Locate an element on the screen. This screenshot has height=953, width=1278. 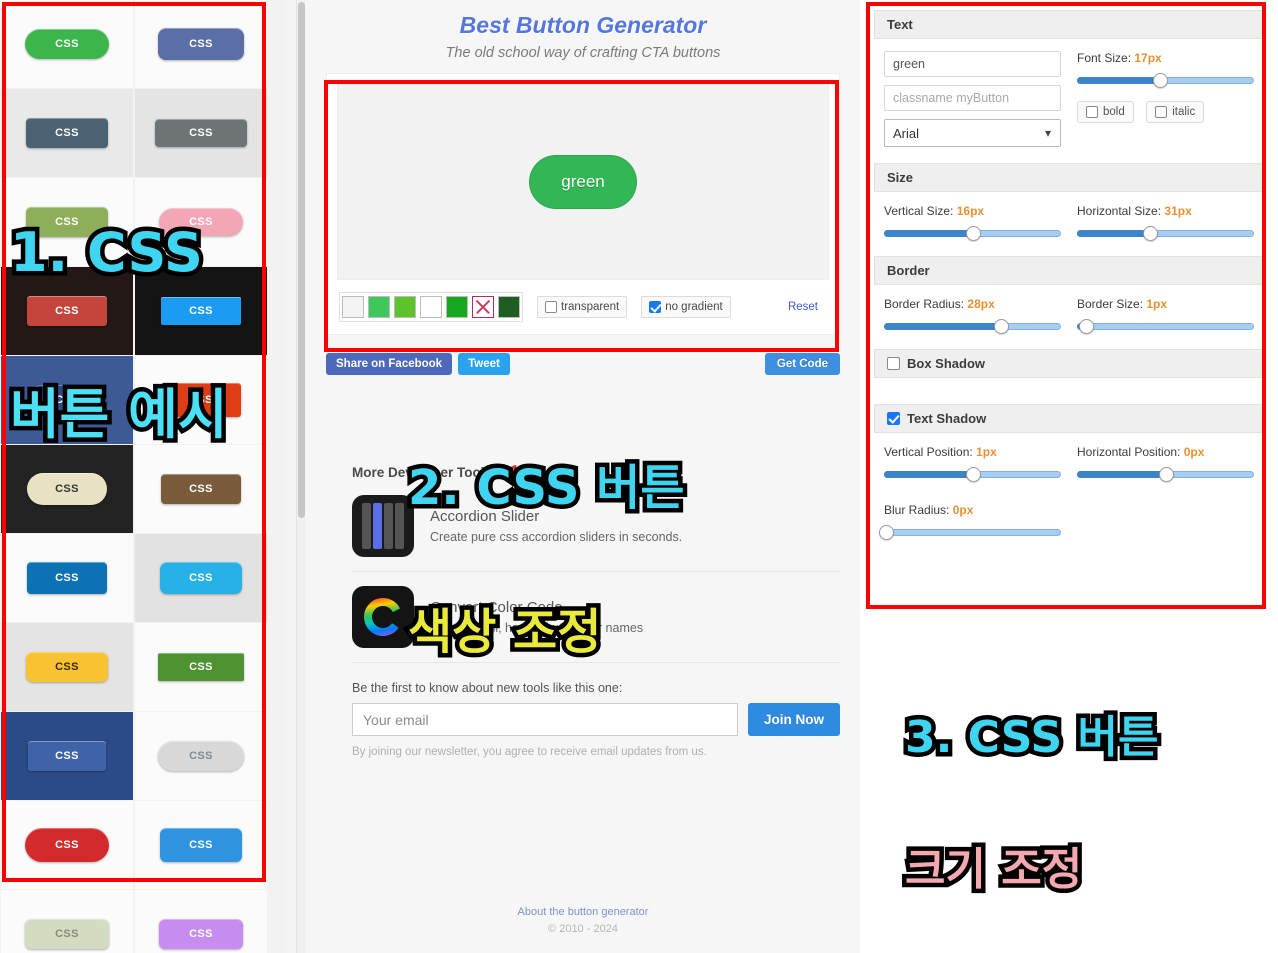
gallery-item-20: CSS is located at coordinates (67, 921).